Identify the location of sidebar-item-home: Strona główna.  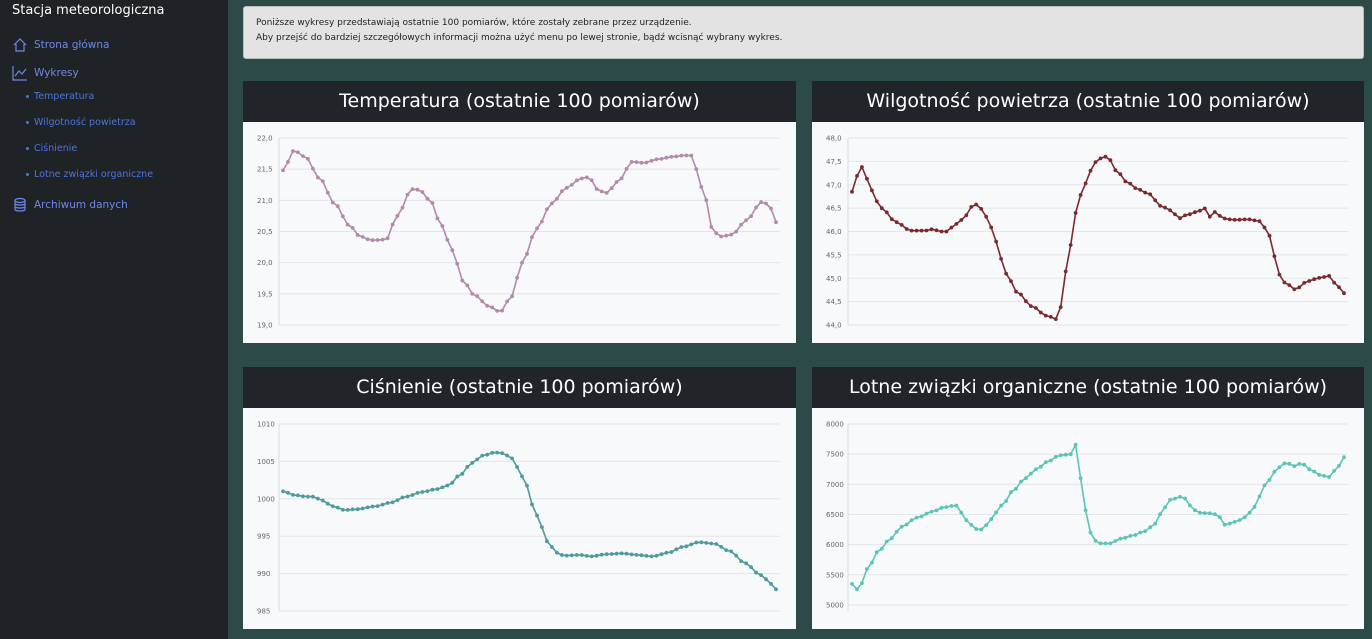
(60, 45).